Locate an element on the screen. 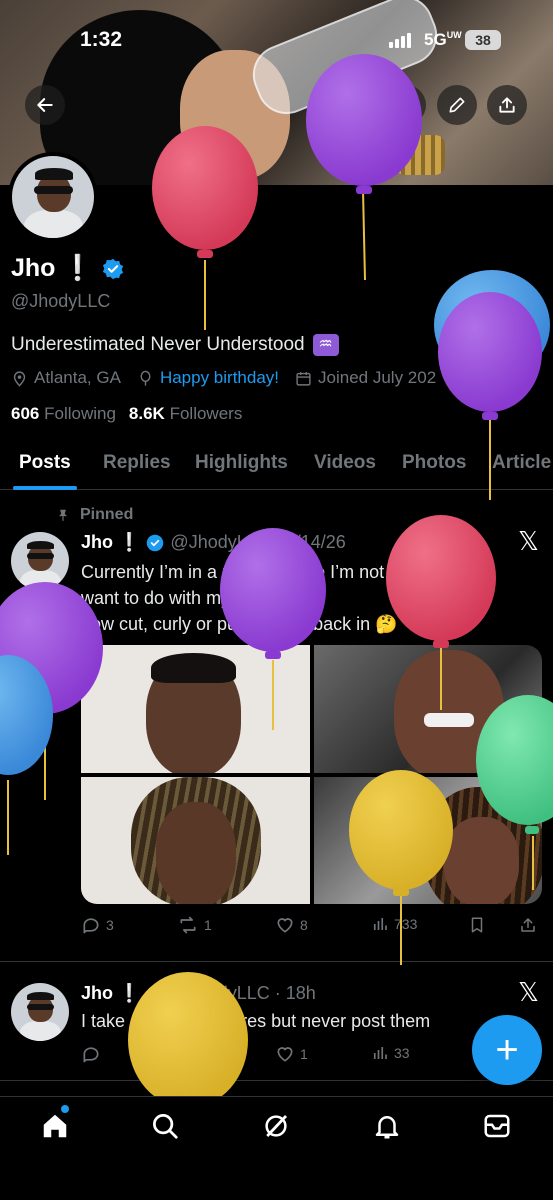  balloon-green is located at coordinates (514, 792).